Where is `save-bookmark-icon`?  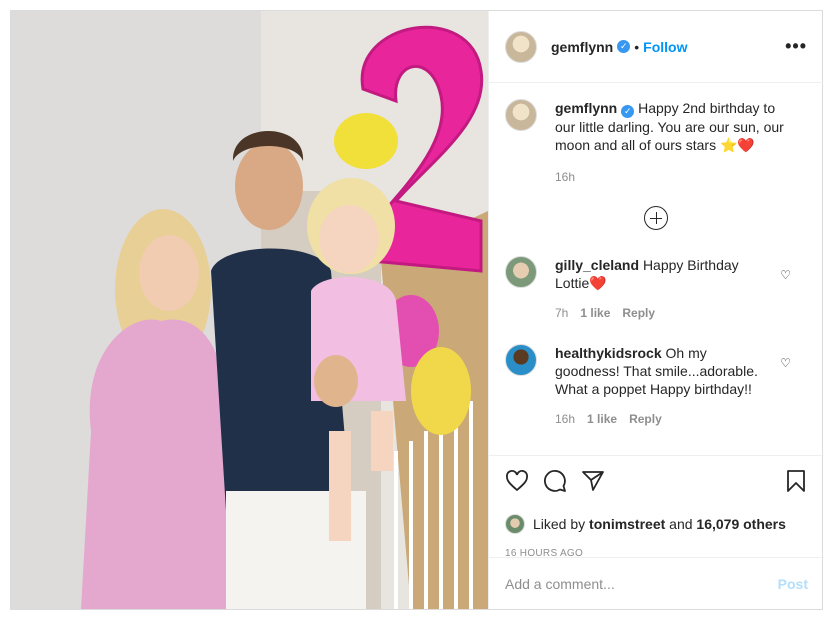
save-bookmark-icon is located at coordinates (796, 481).